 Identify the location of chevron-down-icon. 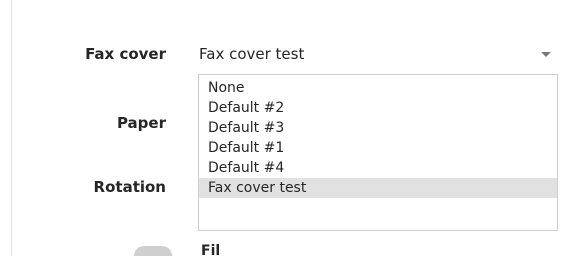
(546, 54).